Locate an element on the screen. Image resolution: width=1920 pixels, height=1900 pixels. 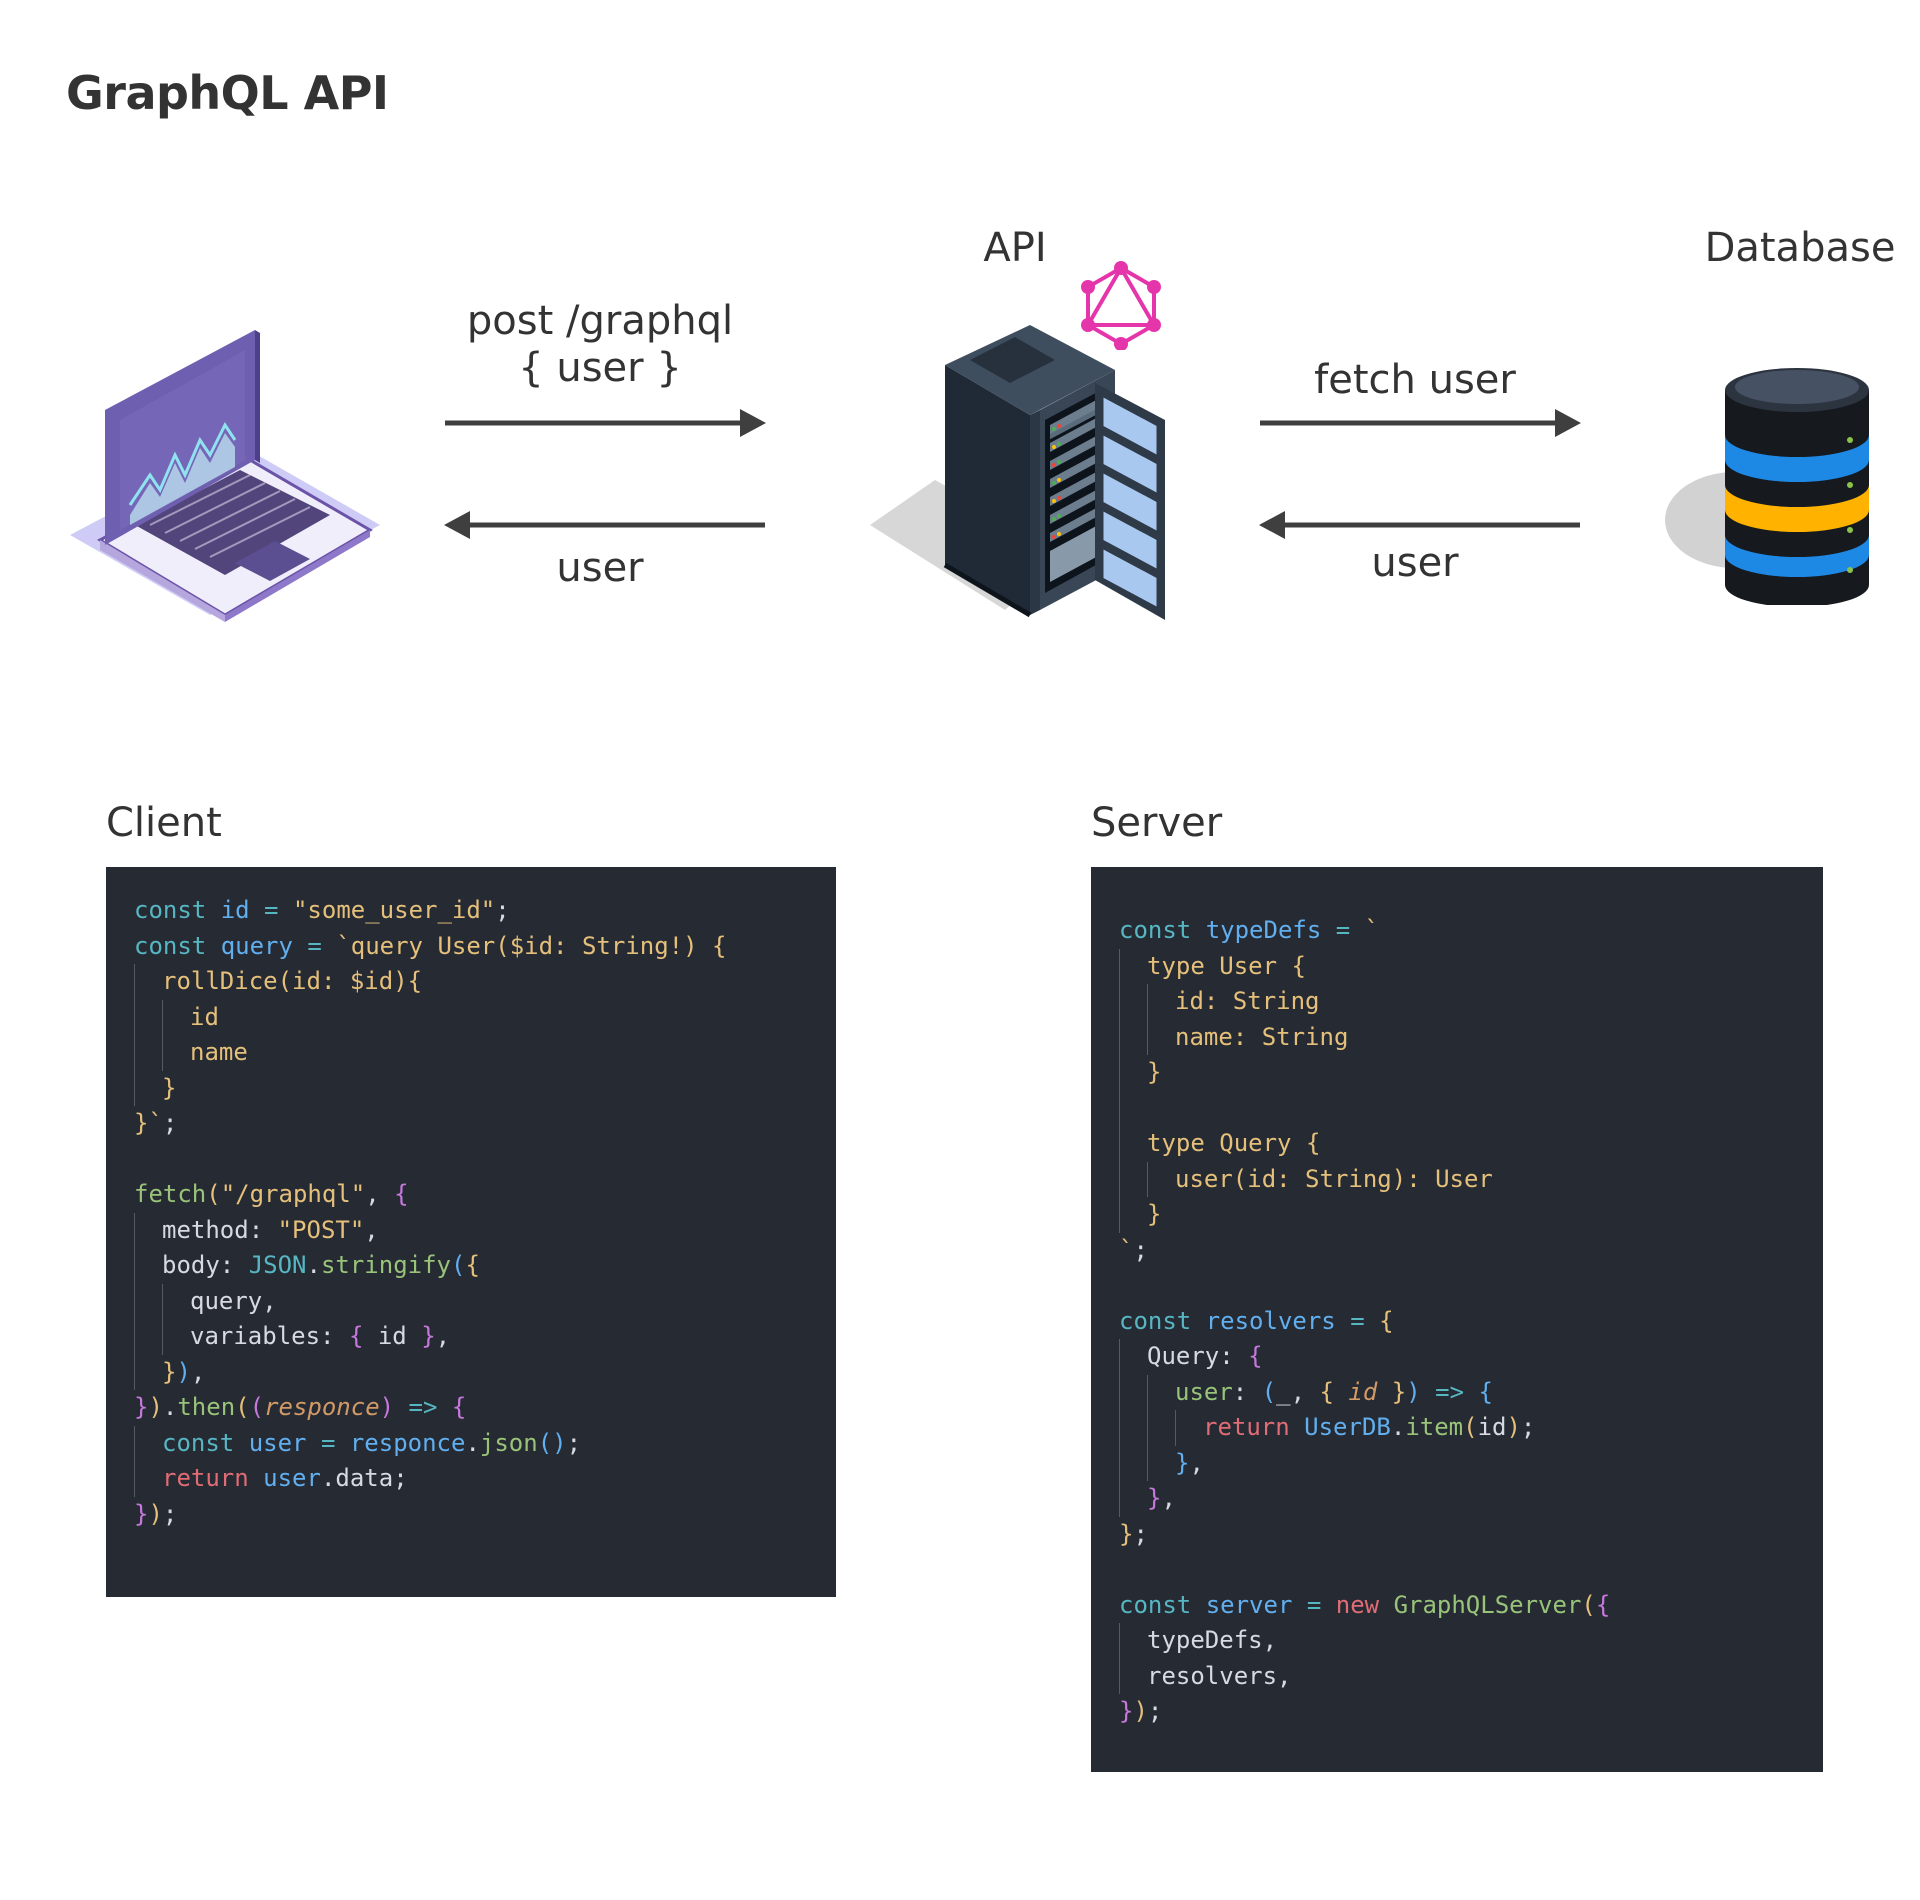
code-line: id is located at coordinates (485, 1017).